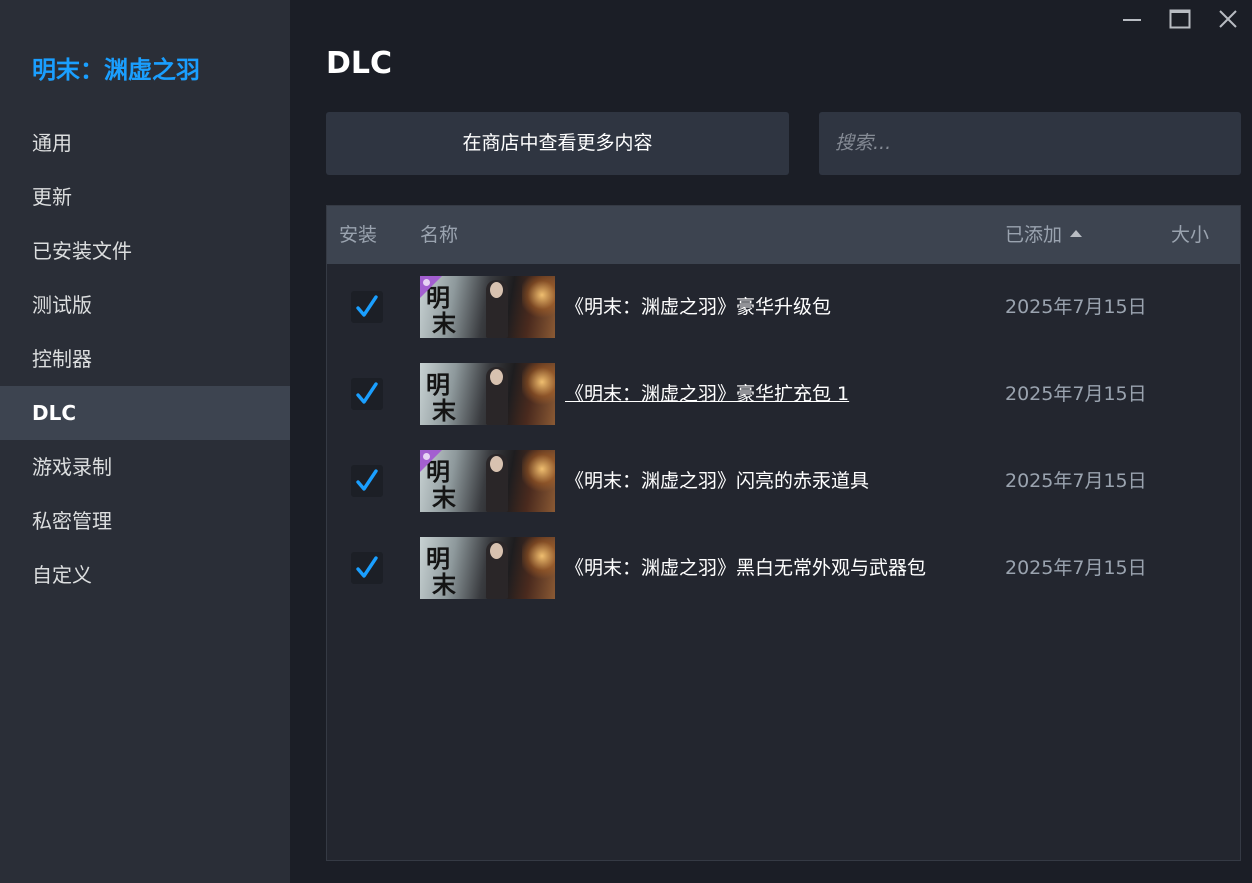 The height and width of the screenshot is (883, 1252). What do you see at coordinates (145, 521) in the screenshot?
I see `sidebar-item-privacy: 私密管理` at bounding box center [145, 521].